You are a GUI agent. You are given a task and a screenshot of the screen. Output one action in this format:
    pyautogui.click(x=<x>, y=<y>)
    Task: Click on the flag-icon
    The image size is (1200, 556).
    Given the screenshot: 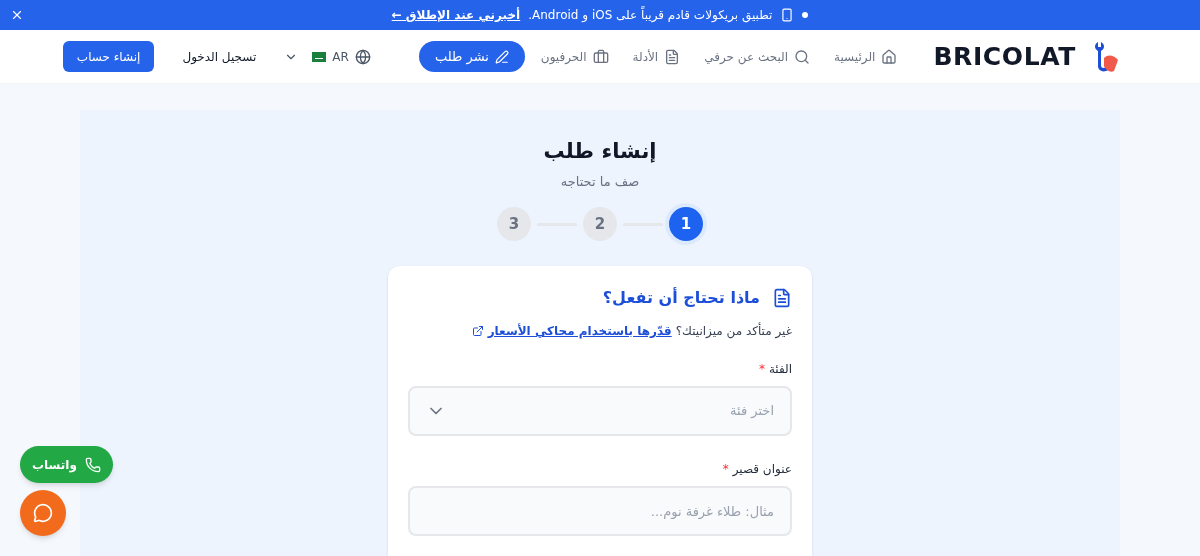 What is the action you would take?
    pyautogui.click(x=319, y=56)
    